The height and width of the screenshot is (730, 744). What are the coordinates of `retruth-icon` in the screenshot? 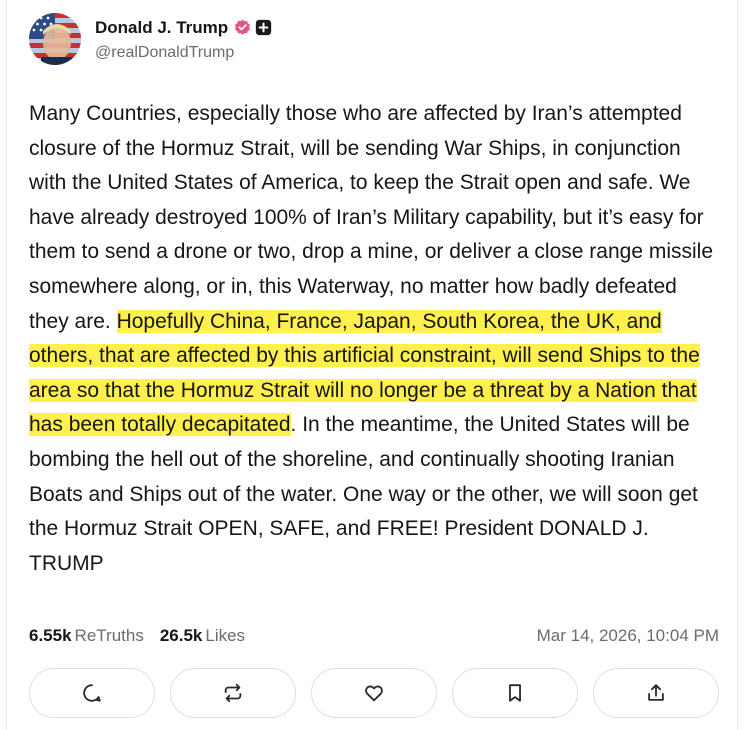 It's located at (233, 693).